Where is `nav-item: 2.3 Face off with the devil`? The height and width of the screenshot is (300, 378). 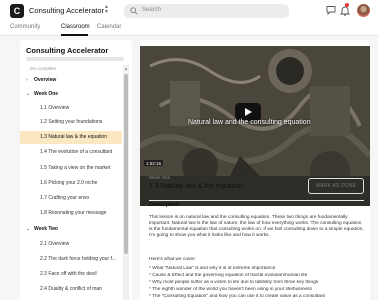 nav-item: 2.3 Face off with the devil is located at coordinates (71, 274).